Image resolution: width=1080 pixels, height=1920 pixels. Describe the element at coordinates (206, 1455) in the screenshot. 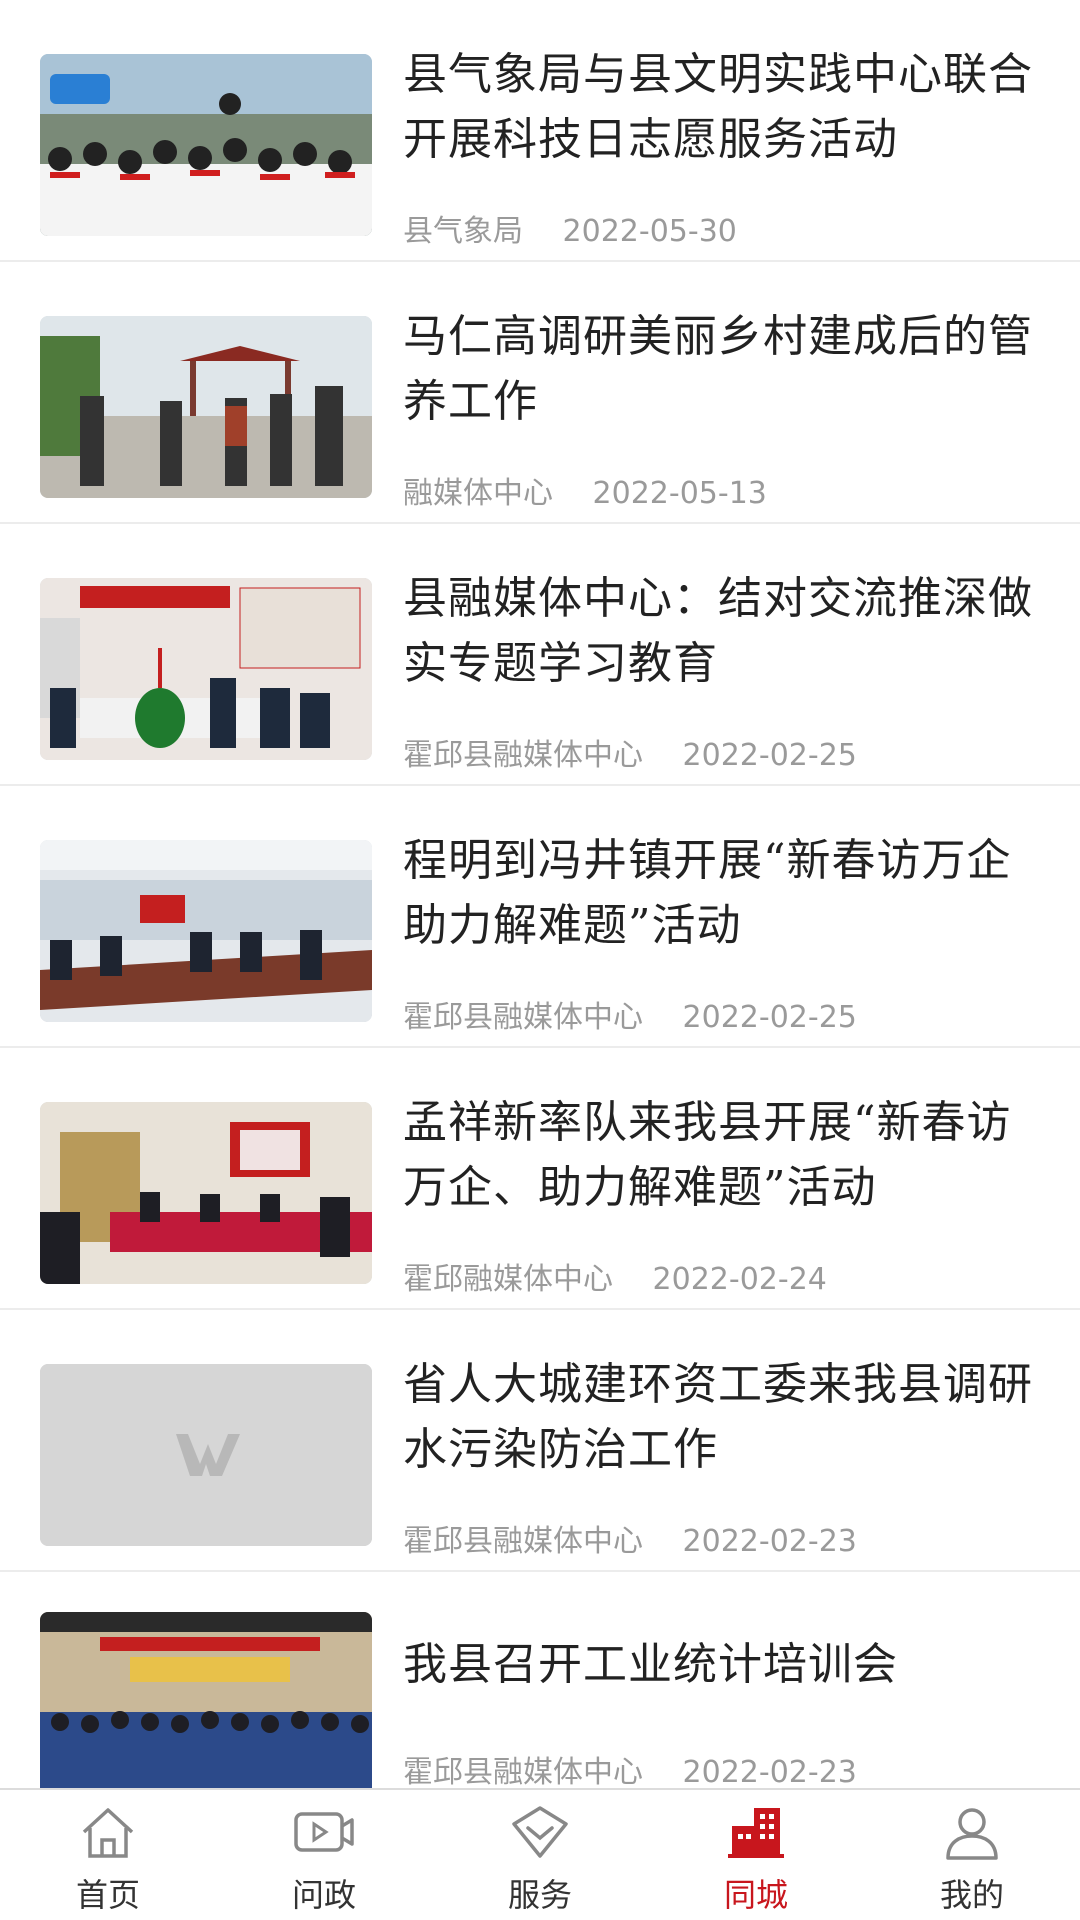

I see `news-thumbnail-placeholder` at that location.